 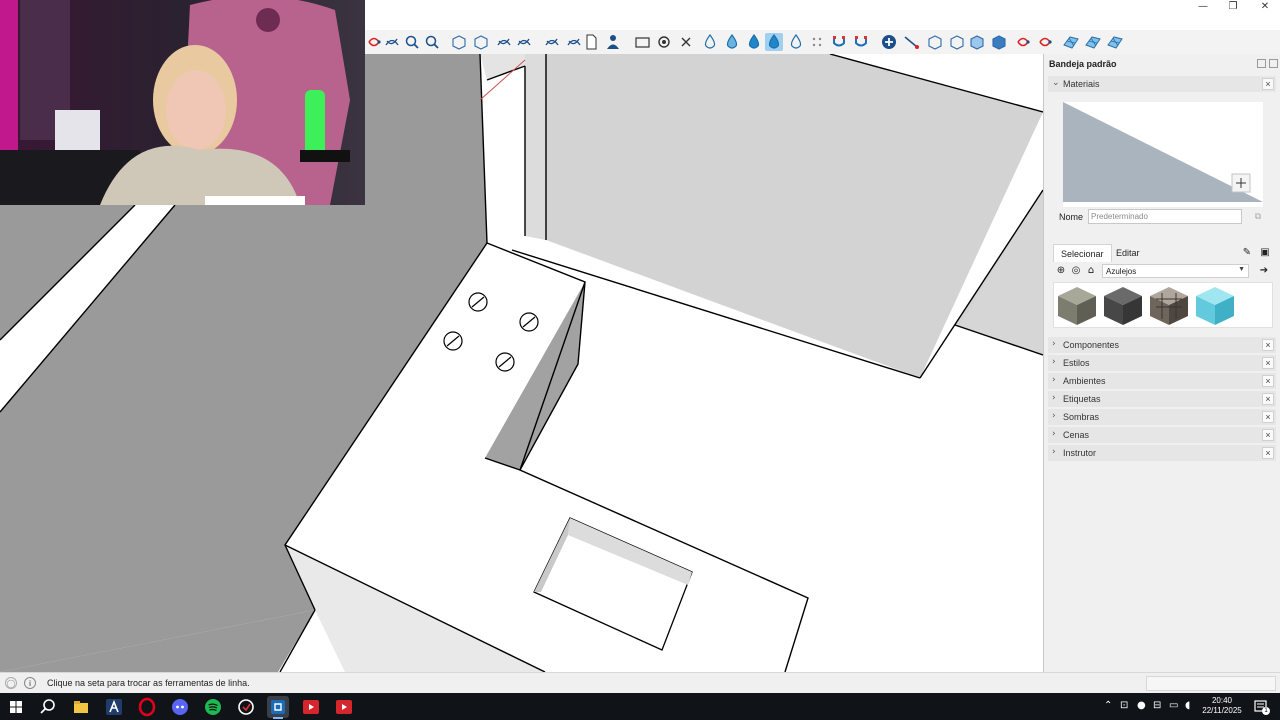 What do you see at coordinates (774, 42) in the screenshot?
I see `drop-active-icon` at bounding box center [774, 42].